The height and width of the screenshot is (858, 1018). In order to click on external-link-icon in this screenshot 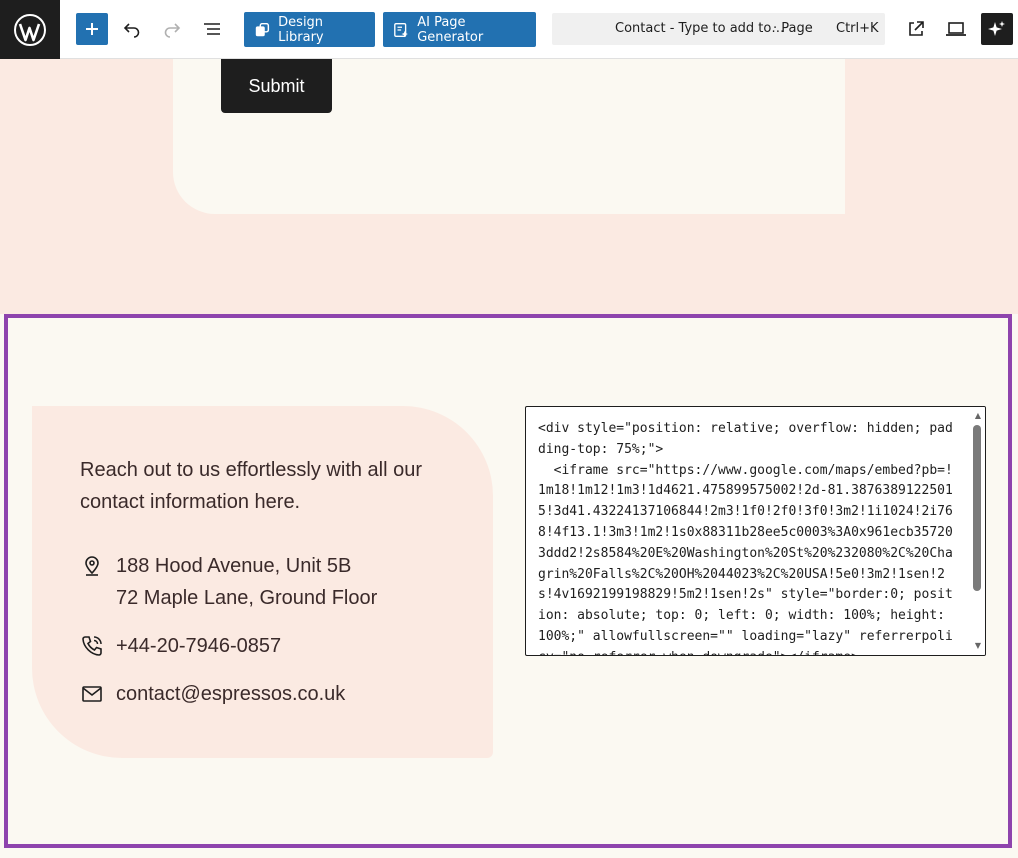, I will do `click(916, 28)`.